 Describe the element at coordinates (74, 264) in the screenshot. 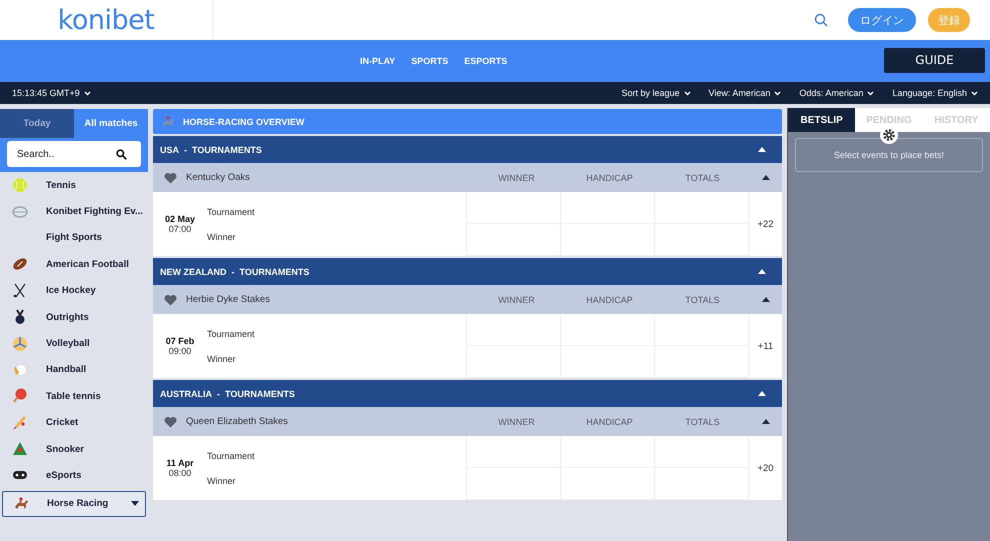

I see `sport-item: American Football` at that location.